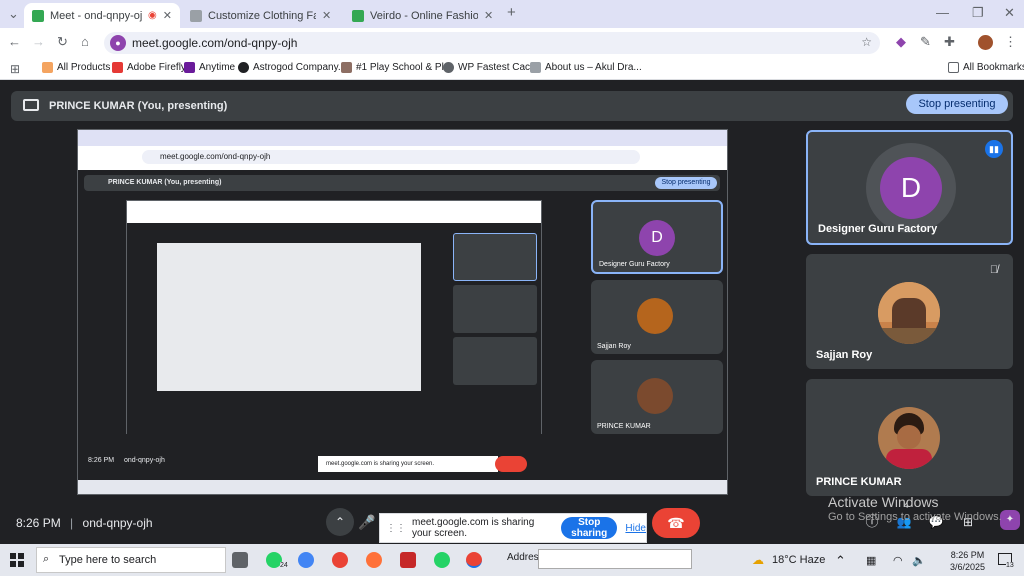 The height and width of the screenshot is (576, 1024). I want to click on windows-start-icon, so click(17, 560).